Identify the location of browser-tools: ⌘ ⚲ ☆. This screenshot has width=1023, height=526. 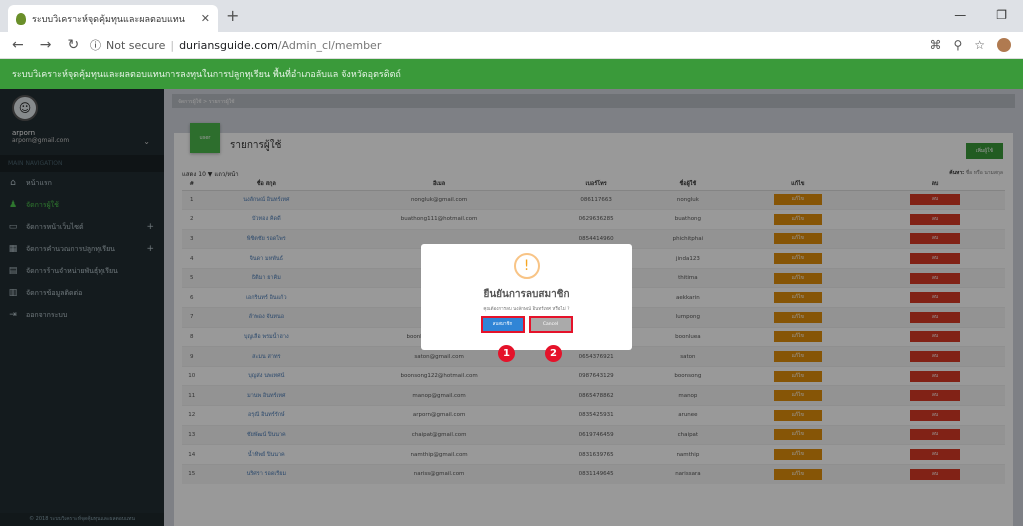
(976, 45).